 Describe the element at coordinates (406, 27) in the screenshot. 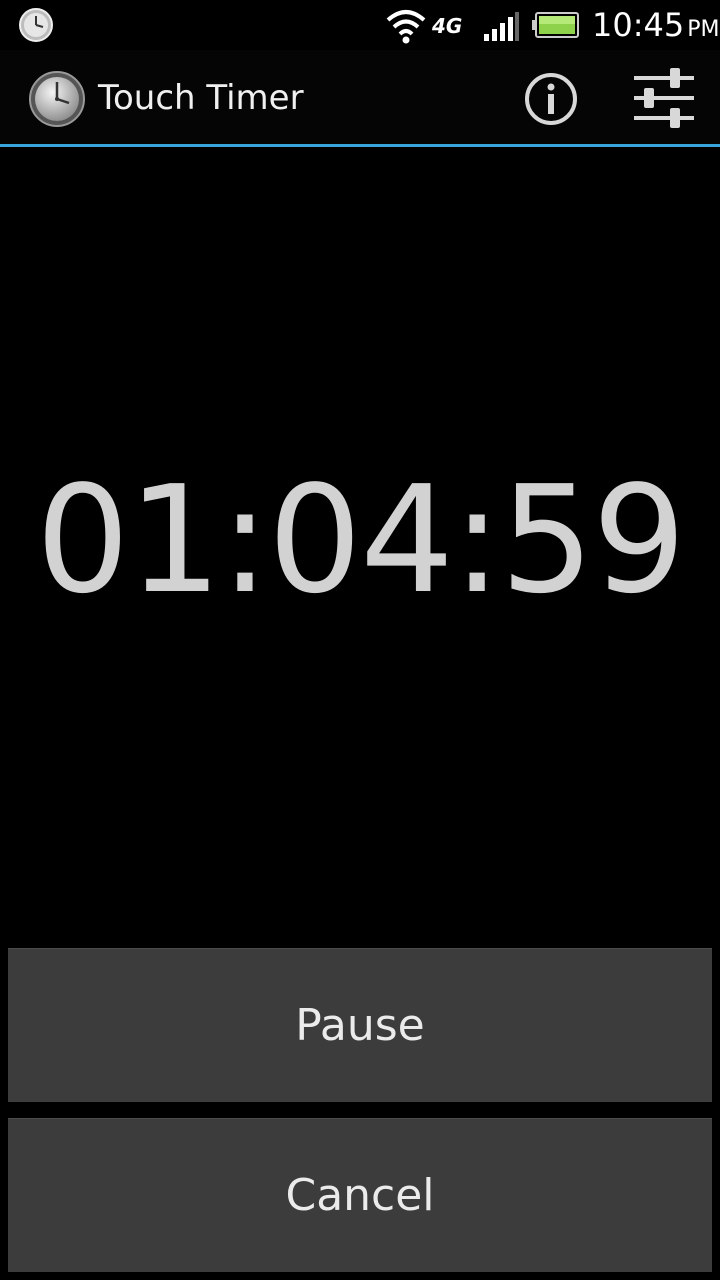

I see `wifi-icon` at that location.